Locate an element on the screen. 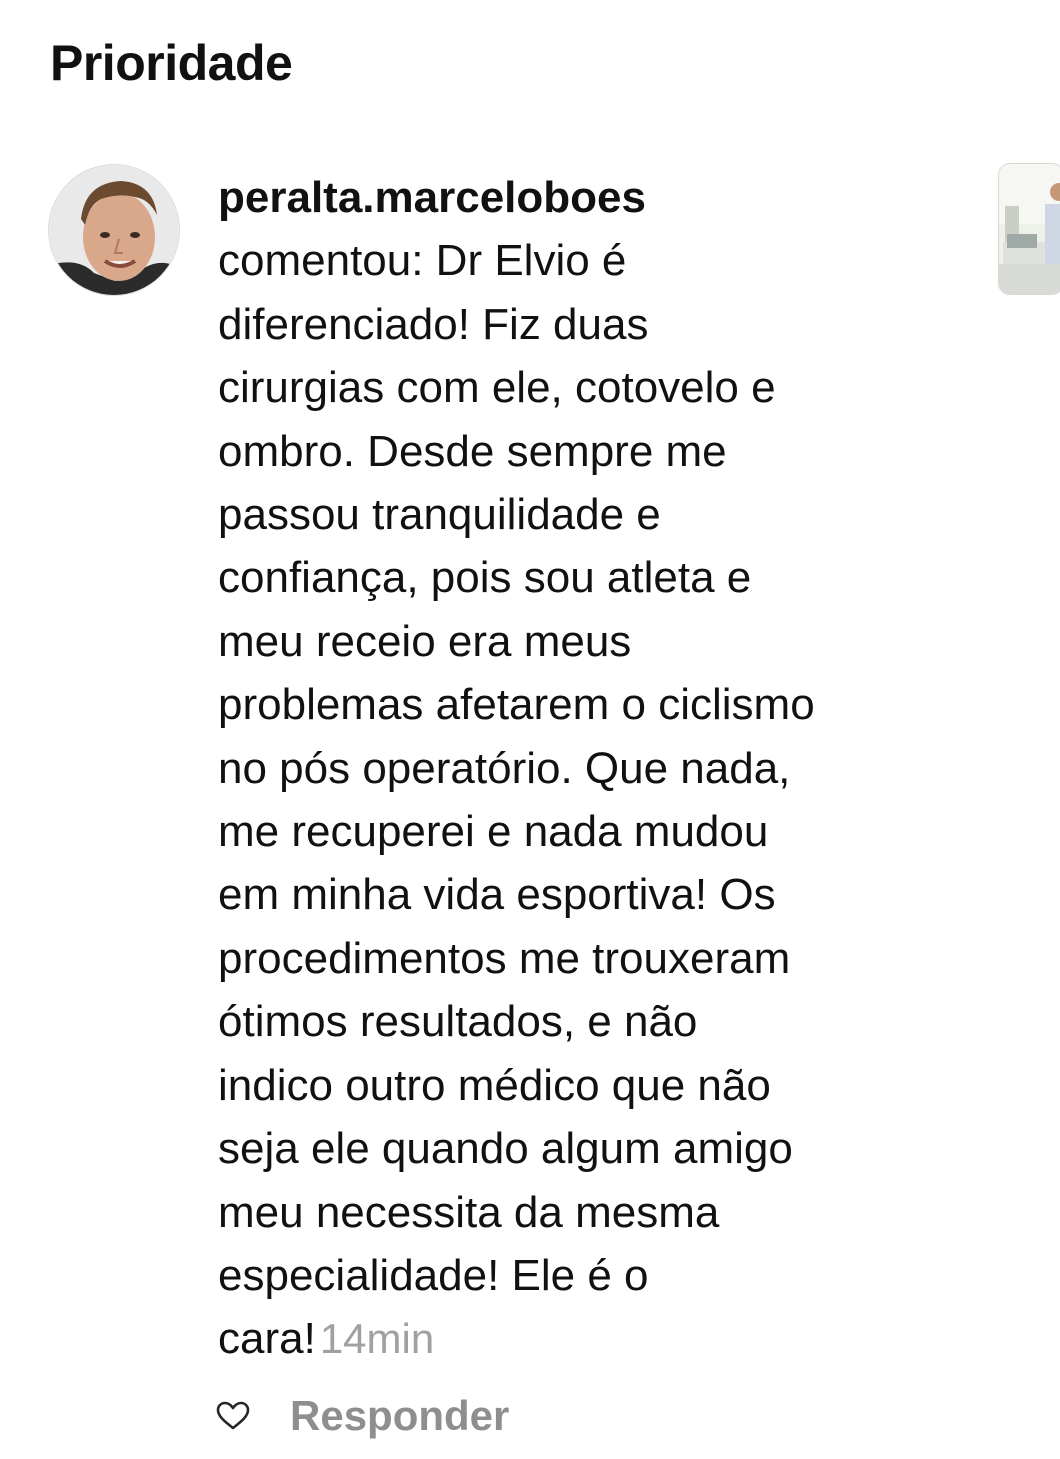  comment-line: em minha vida esportiva! Os is located at coordinates (497, 895).